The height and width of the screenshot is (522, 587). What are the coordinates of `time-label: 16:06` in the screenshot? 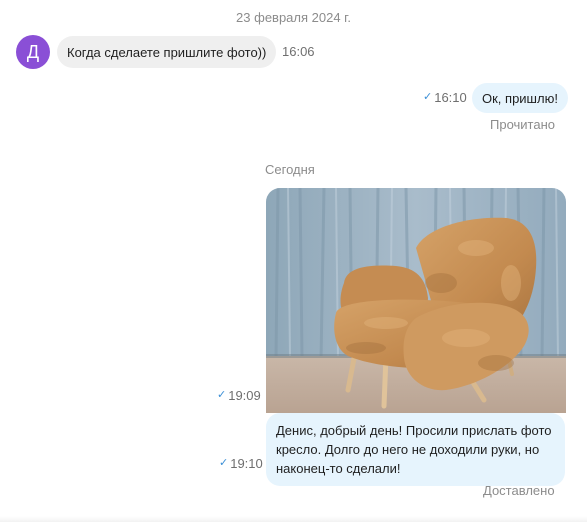 It's located at (298, 51).